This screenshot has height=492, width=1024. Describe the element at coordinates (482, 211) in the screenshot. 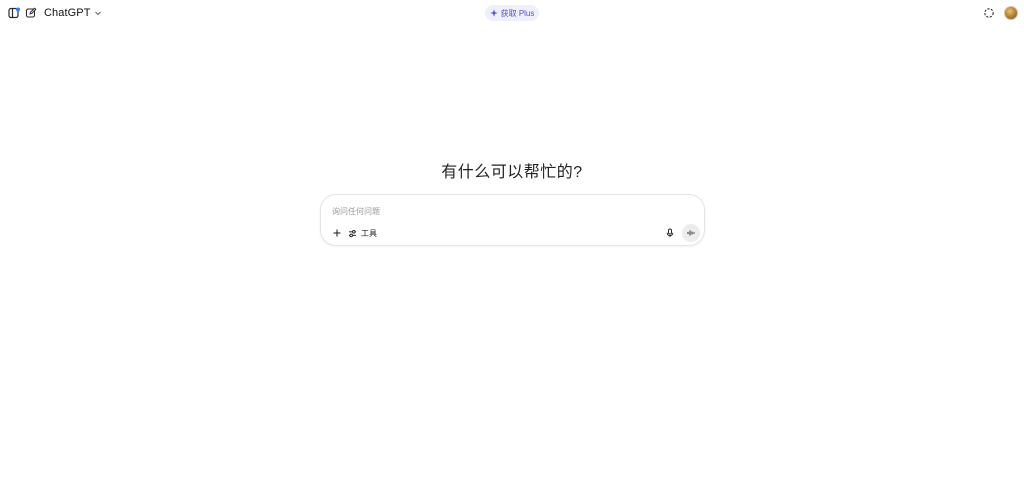

I see `prompt-input` at that location.